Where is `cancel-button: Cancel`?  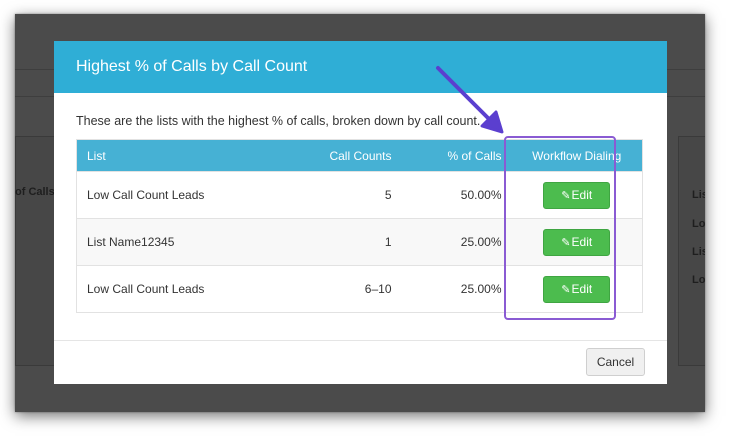
cancel-button: Cancel is located at coordinates (615, 362).